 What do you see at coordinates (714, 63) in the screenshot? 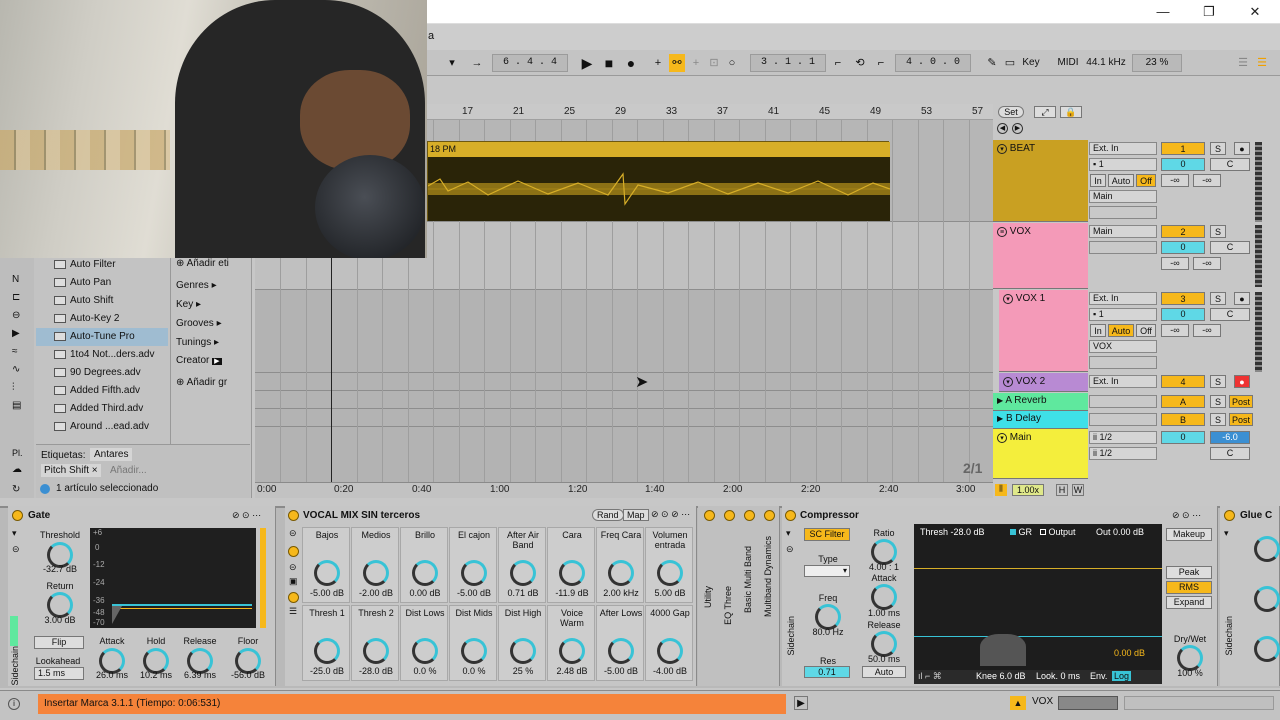
I see `capture-icon: ⊡` at bounding box center [714, 63].